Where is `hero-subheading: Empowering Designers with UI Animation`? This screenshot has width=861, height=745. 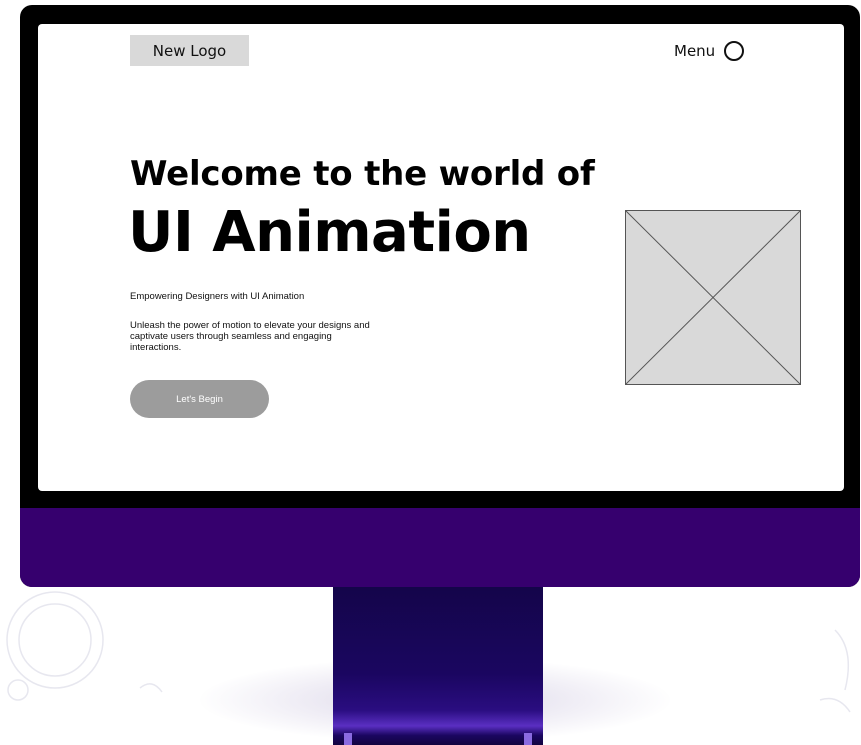
hero-subheading: Empowering Designers with UI Animation is located at coordinates (217, 296).